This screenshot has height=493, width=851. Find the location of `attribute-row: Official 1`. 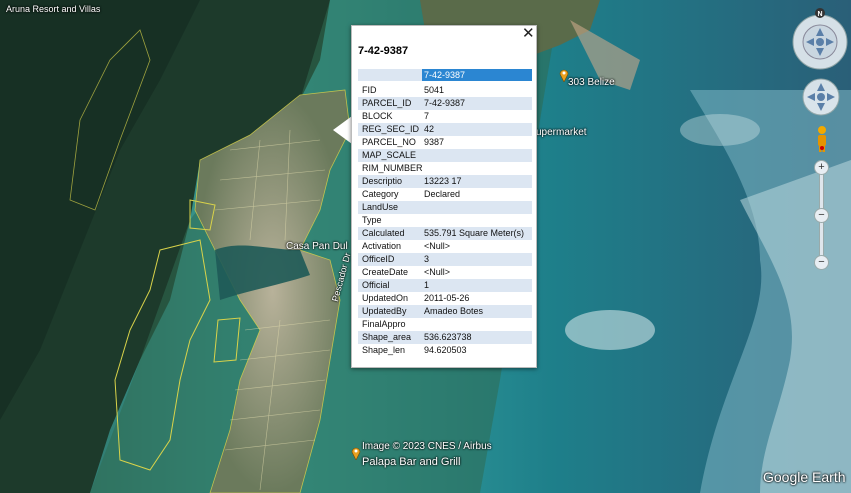

attribute-row: Official 1 is located at coordinates (445, 285).